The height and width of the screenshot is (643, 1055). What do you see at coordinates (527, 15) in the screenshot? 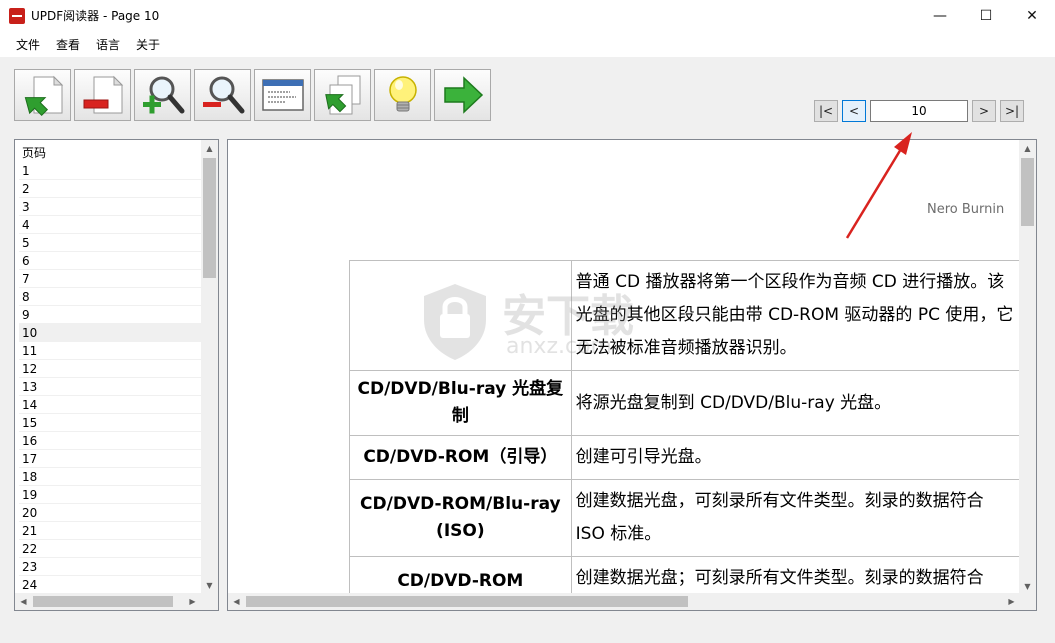
I see `title-bar: UPDF阅读器 - Page 10 — ☐ ✕` at bounding box center [527, 15].